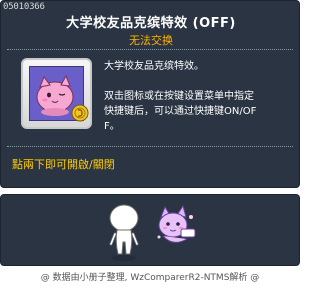  Describe the element at coordinates (124, 232) in the screenshot. I see `character-avatar` at that location.